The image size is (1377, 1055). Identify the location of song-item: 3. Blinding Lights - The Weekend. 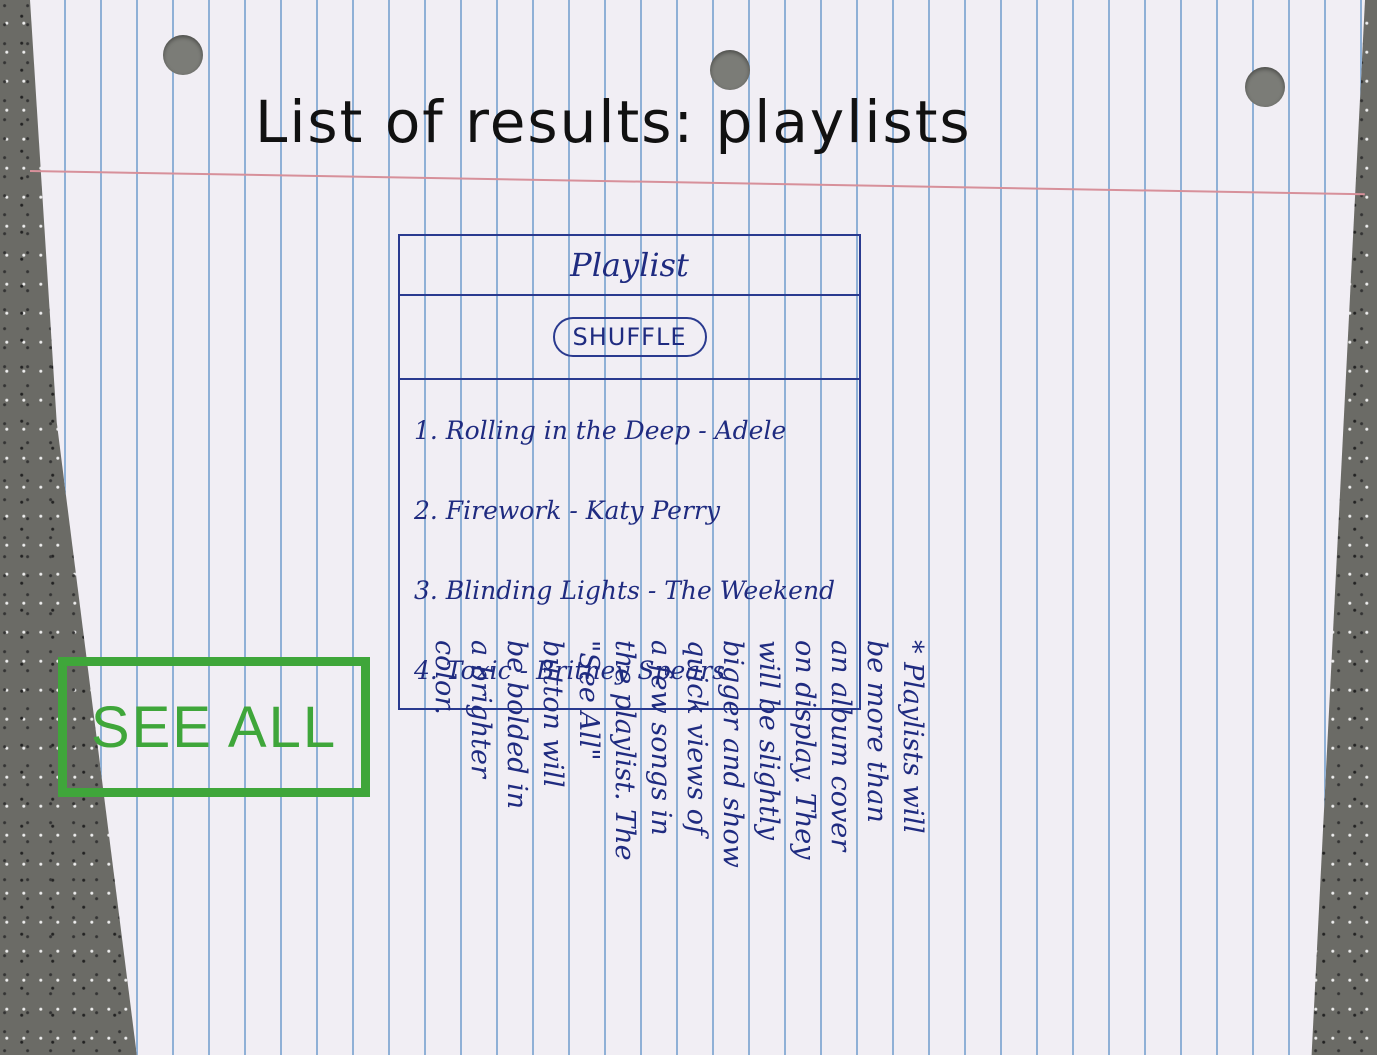
(636, 590).